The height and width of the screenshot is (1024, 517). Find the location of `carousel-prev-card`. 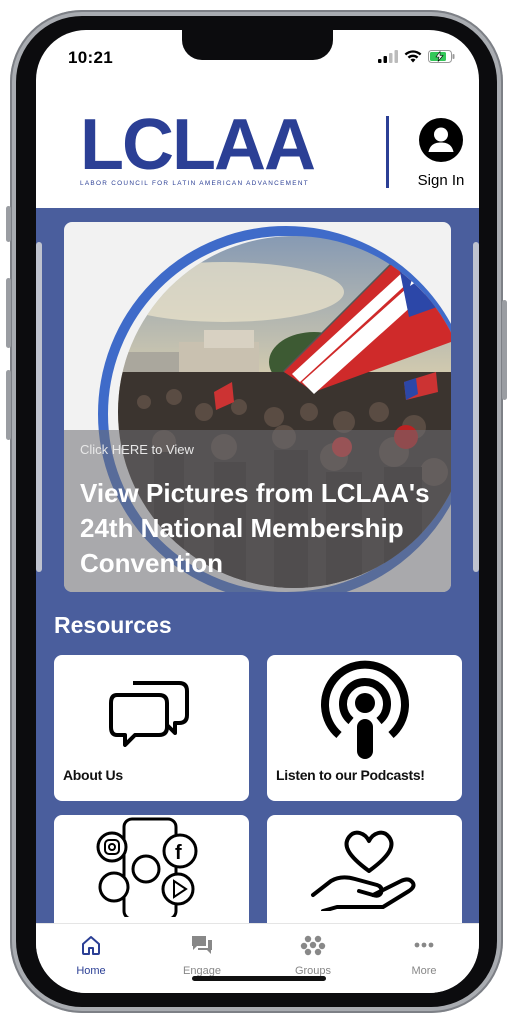

carousel-prev-card is located at coordinates (39, 407).